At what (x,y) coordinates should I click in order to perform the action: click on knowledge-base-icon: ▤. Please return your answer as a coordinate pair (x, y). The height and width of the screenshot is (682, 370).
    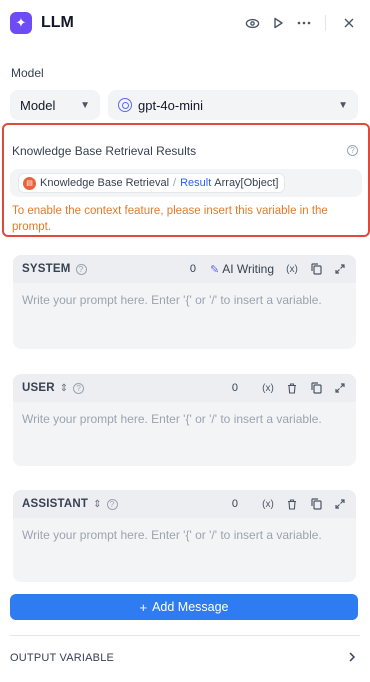
    Looking at the image, I should click on (29, 183).